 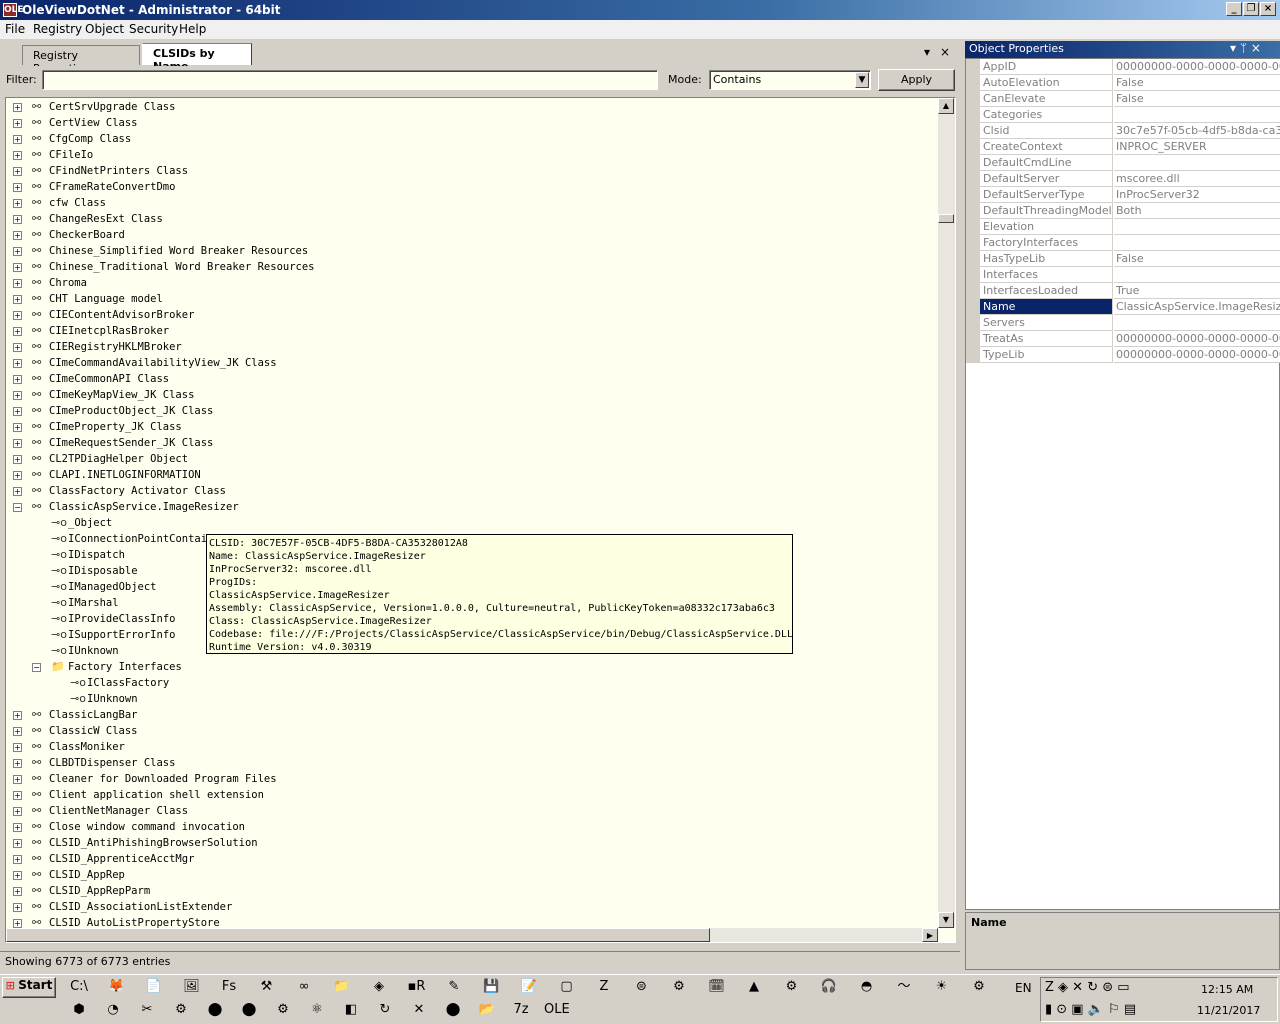 What do you see at coordinates (17, 507) in the screenshot?
I see `collapse-icon: −` at bounding box center [17, 507].